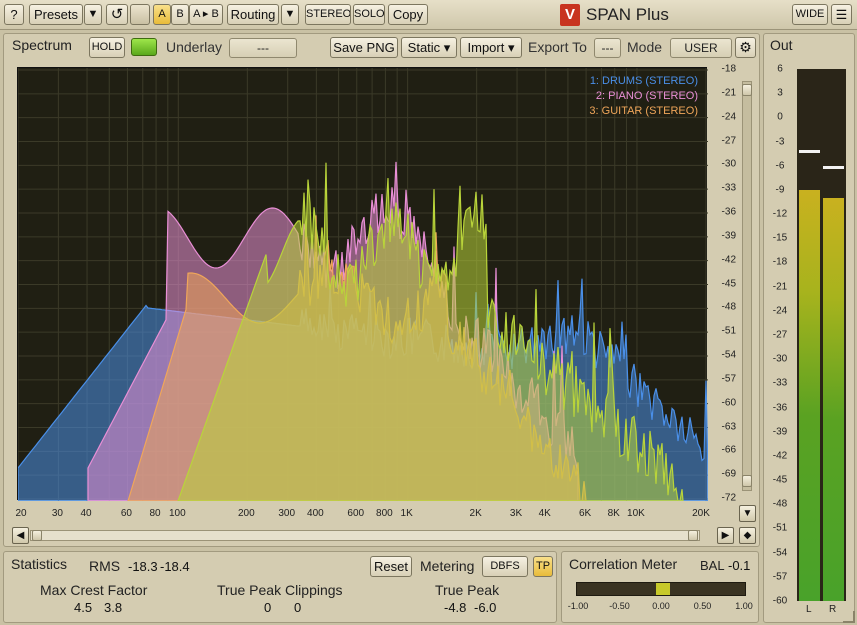 The height and width of the screenshot is (625, 857). I want to click on true-peak-toggle: TP, so click(543, 566).